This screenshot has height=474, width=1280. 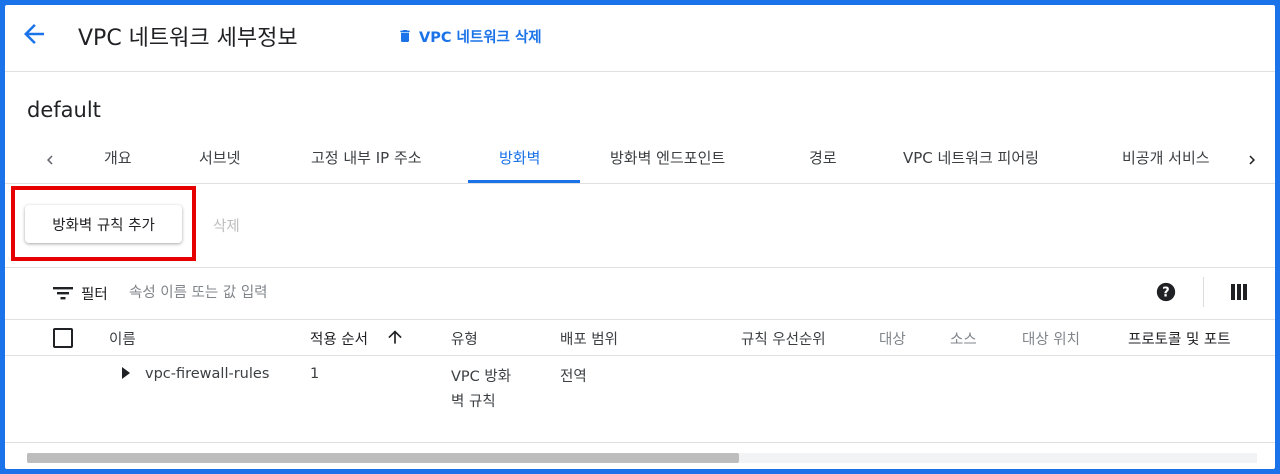 What do you see at coordinates (315, 374) in the screenshot?
I see `row-order: 1` at bounding box center [315, 374].